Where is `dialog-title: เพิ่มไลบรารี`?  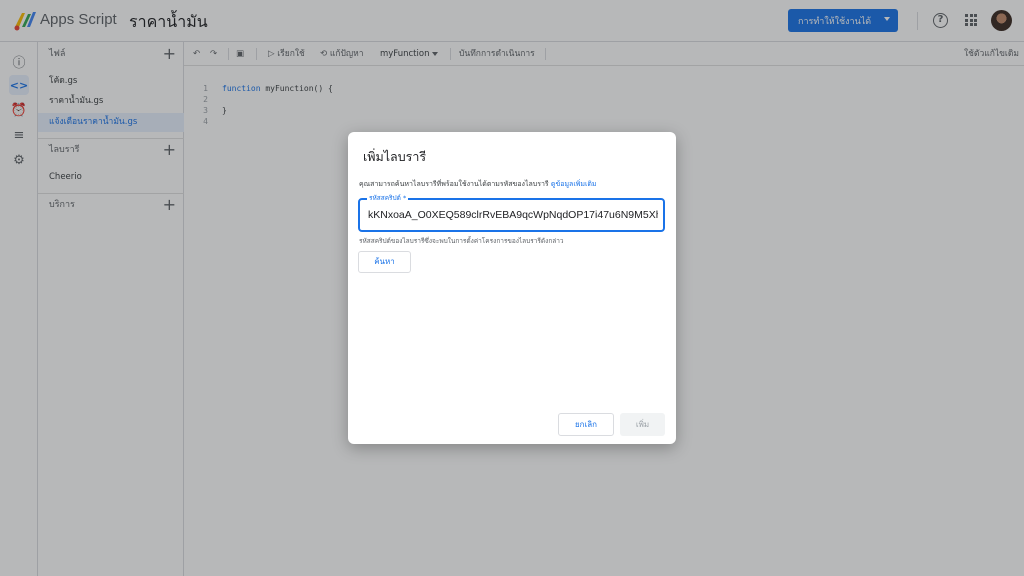
dialog-title: เพิ่มไลบรารี is located at coordinates (395, 156).